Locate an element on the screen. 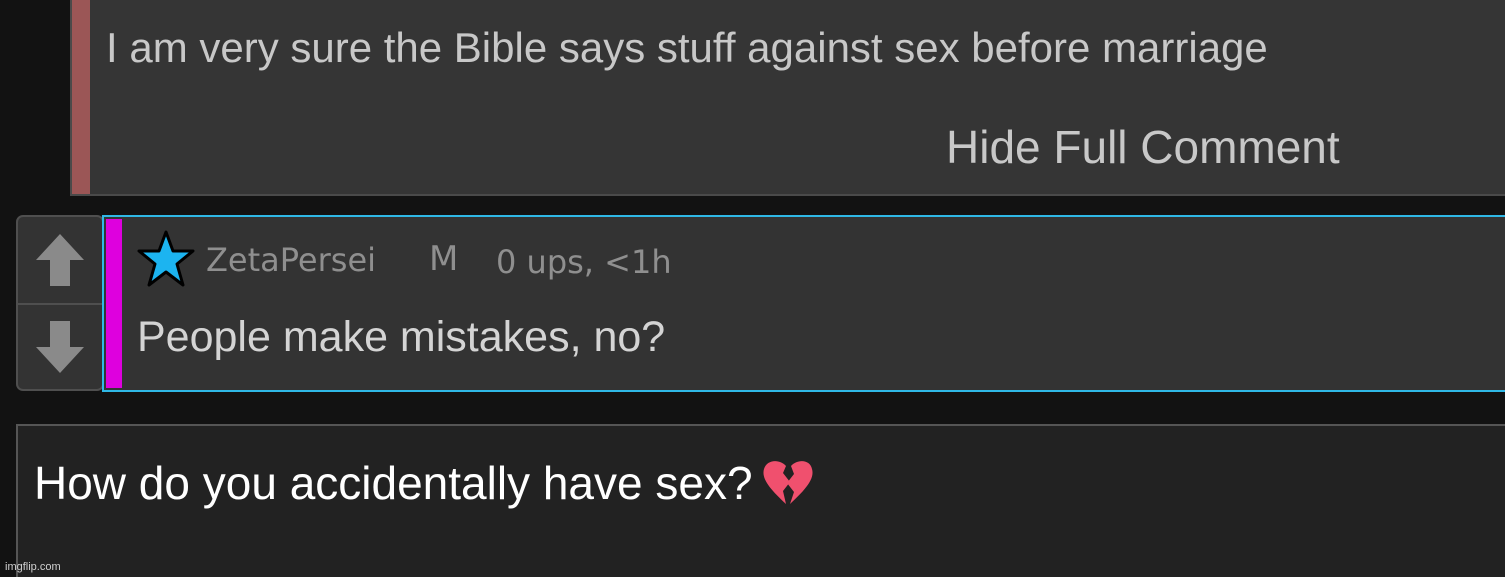  reply-comment-text: People make mistakes, no? is located at coordinates (401, 337).